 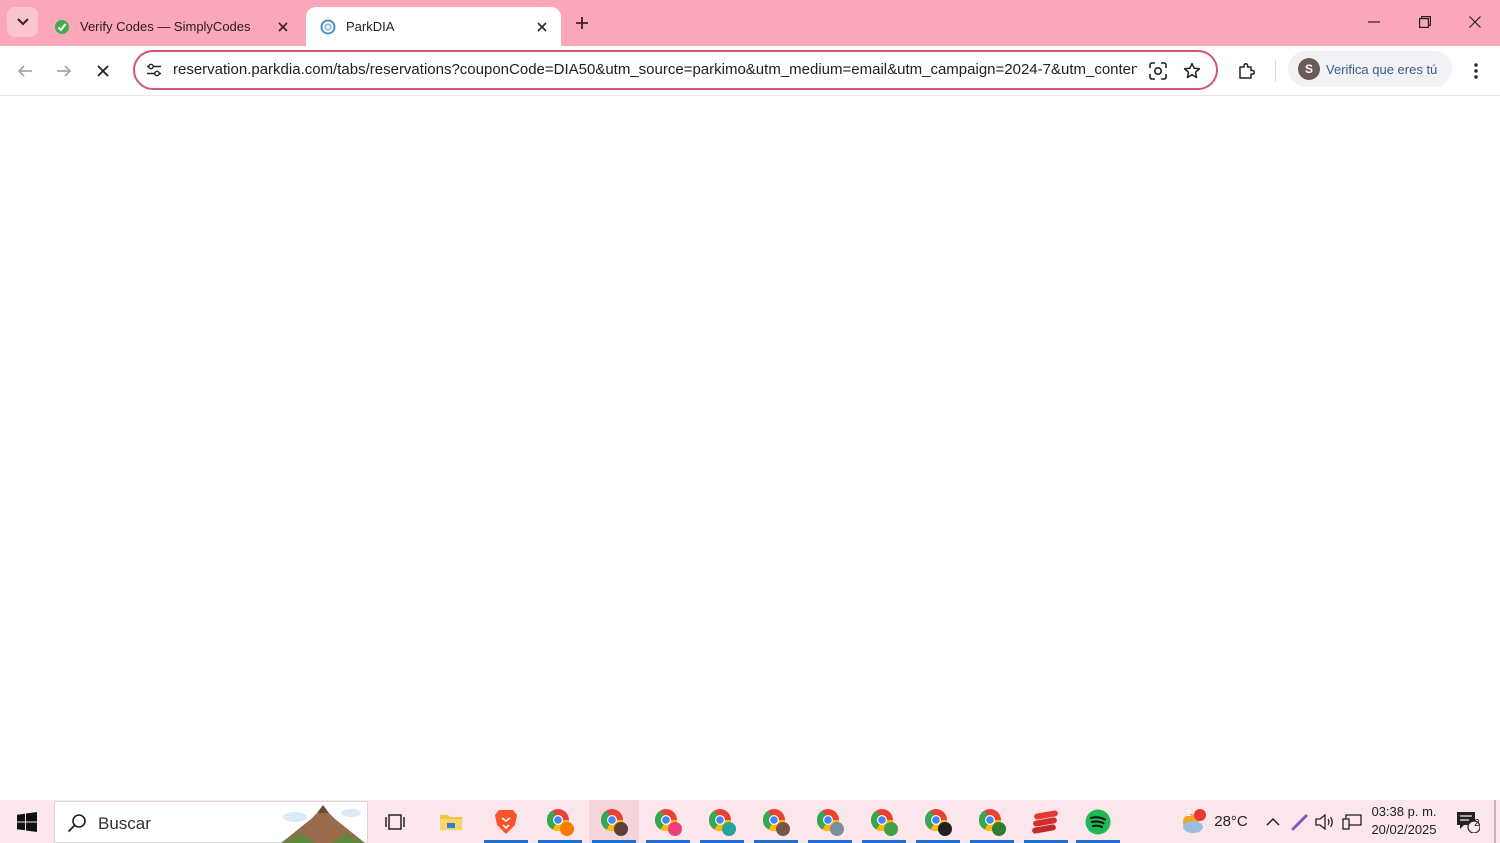 I want to click on restore-icon, so click(x=1425, y=22).